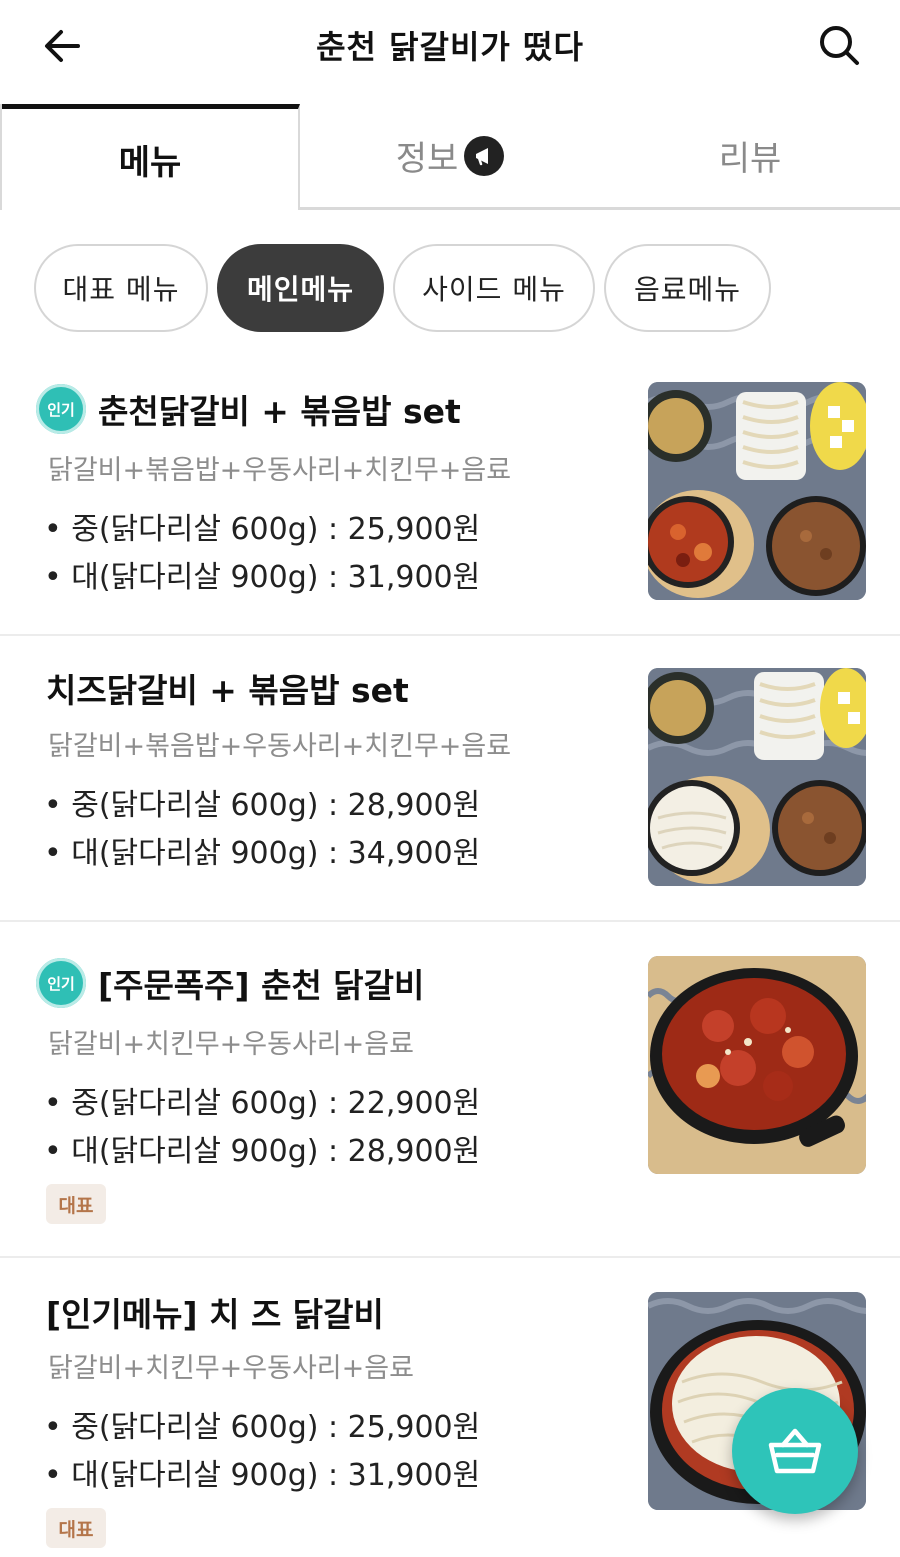  I want to click on item-title: 치즈닭갈비 + 볶음밥 set, so click(227, 690).